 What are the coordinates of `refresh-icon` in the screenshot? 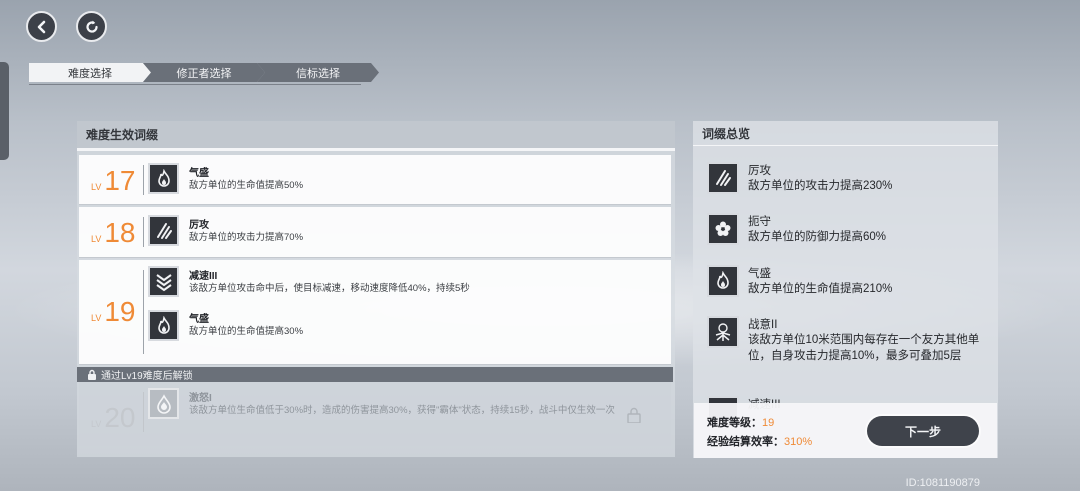 It's located at (91, 26).